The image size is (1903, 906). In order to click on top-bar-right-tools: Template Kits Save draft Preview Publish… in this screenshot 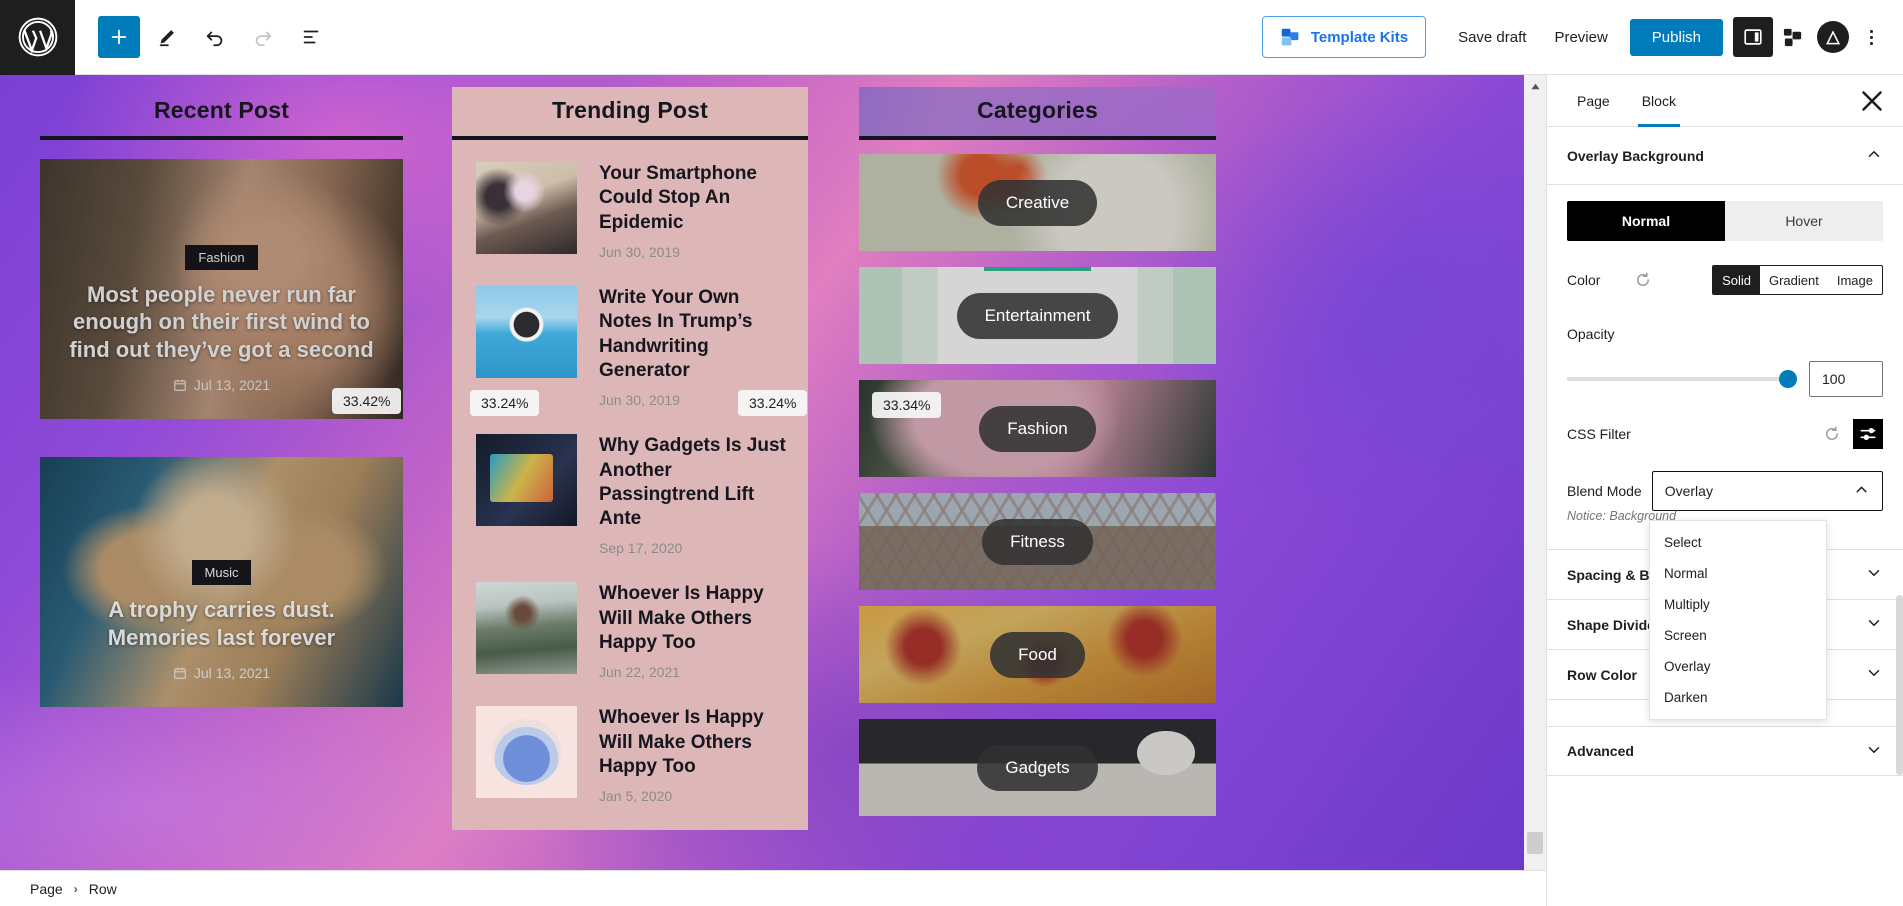, I will do `click(1582, 37)`.